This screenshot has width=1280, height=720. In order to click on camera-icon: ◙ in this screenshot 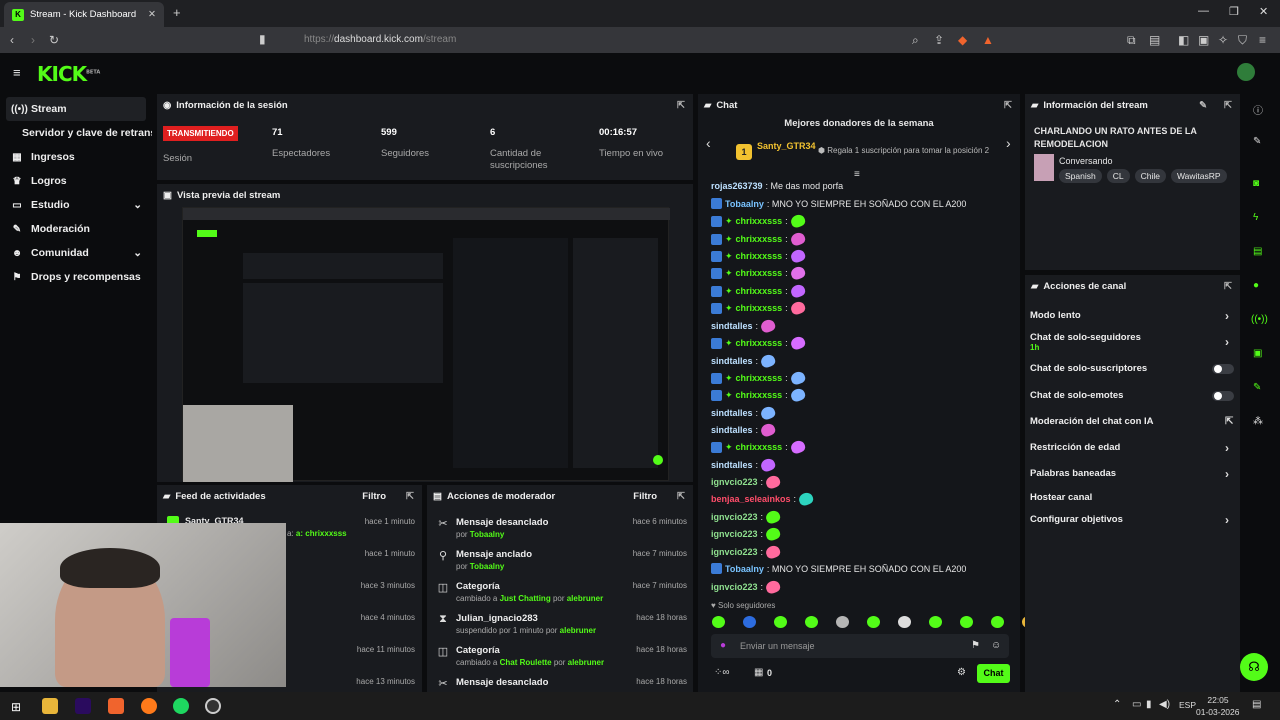, I will do `click(1256, 183)`.